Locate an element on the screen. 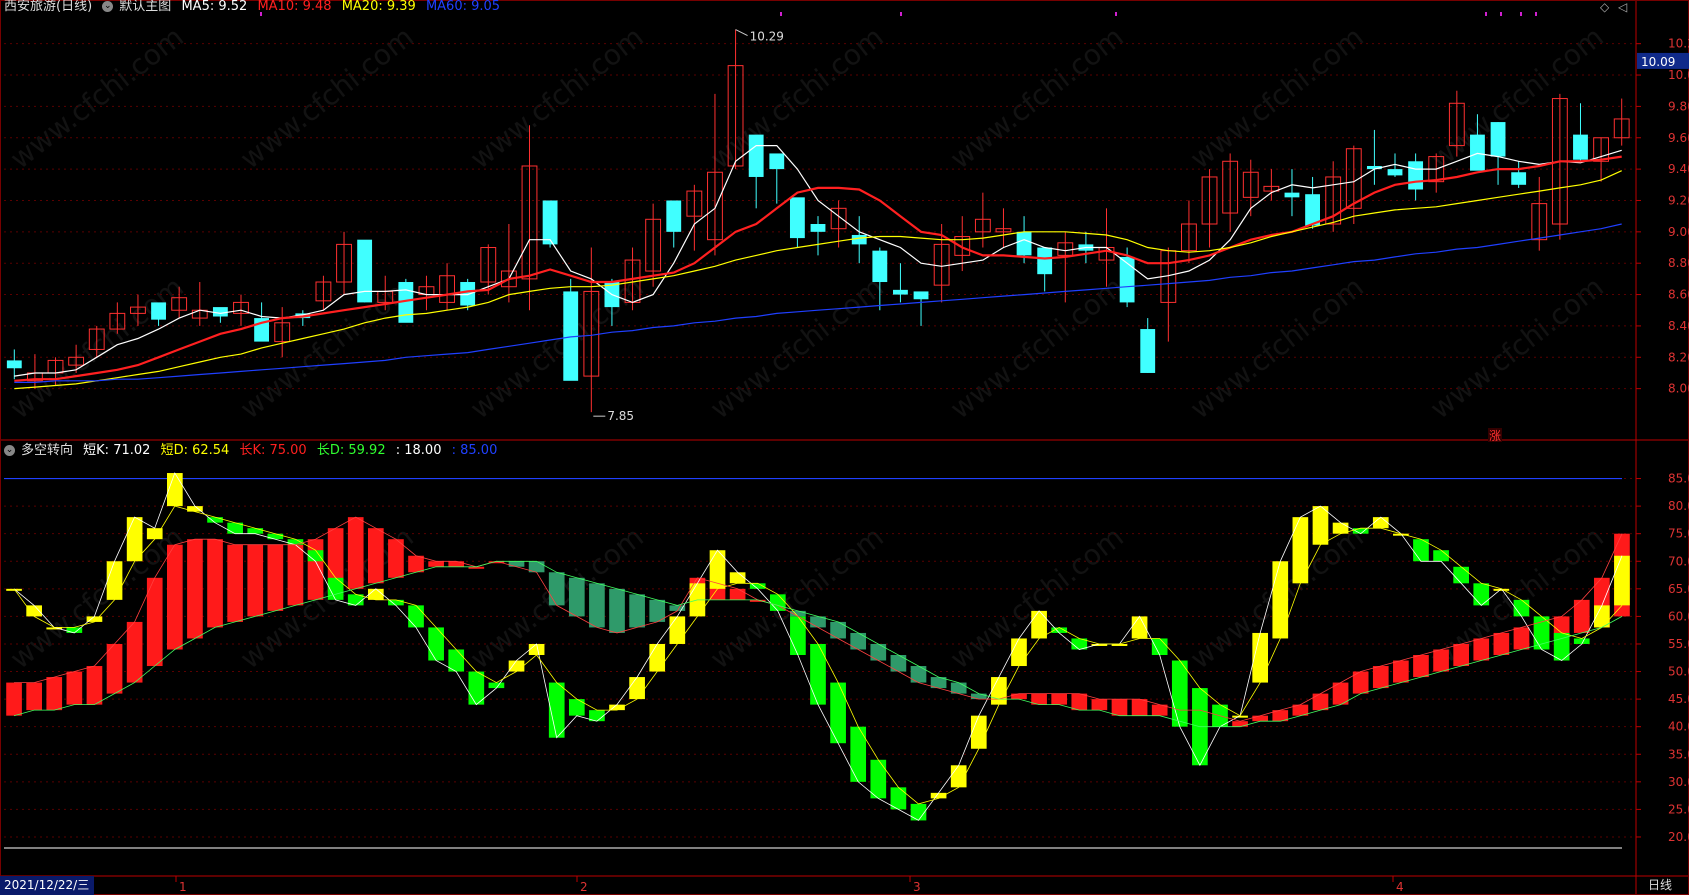  indicator-tick-label: 25.00 is located at coordinates (1678, 809).